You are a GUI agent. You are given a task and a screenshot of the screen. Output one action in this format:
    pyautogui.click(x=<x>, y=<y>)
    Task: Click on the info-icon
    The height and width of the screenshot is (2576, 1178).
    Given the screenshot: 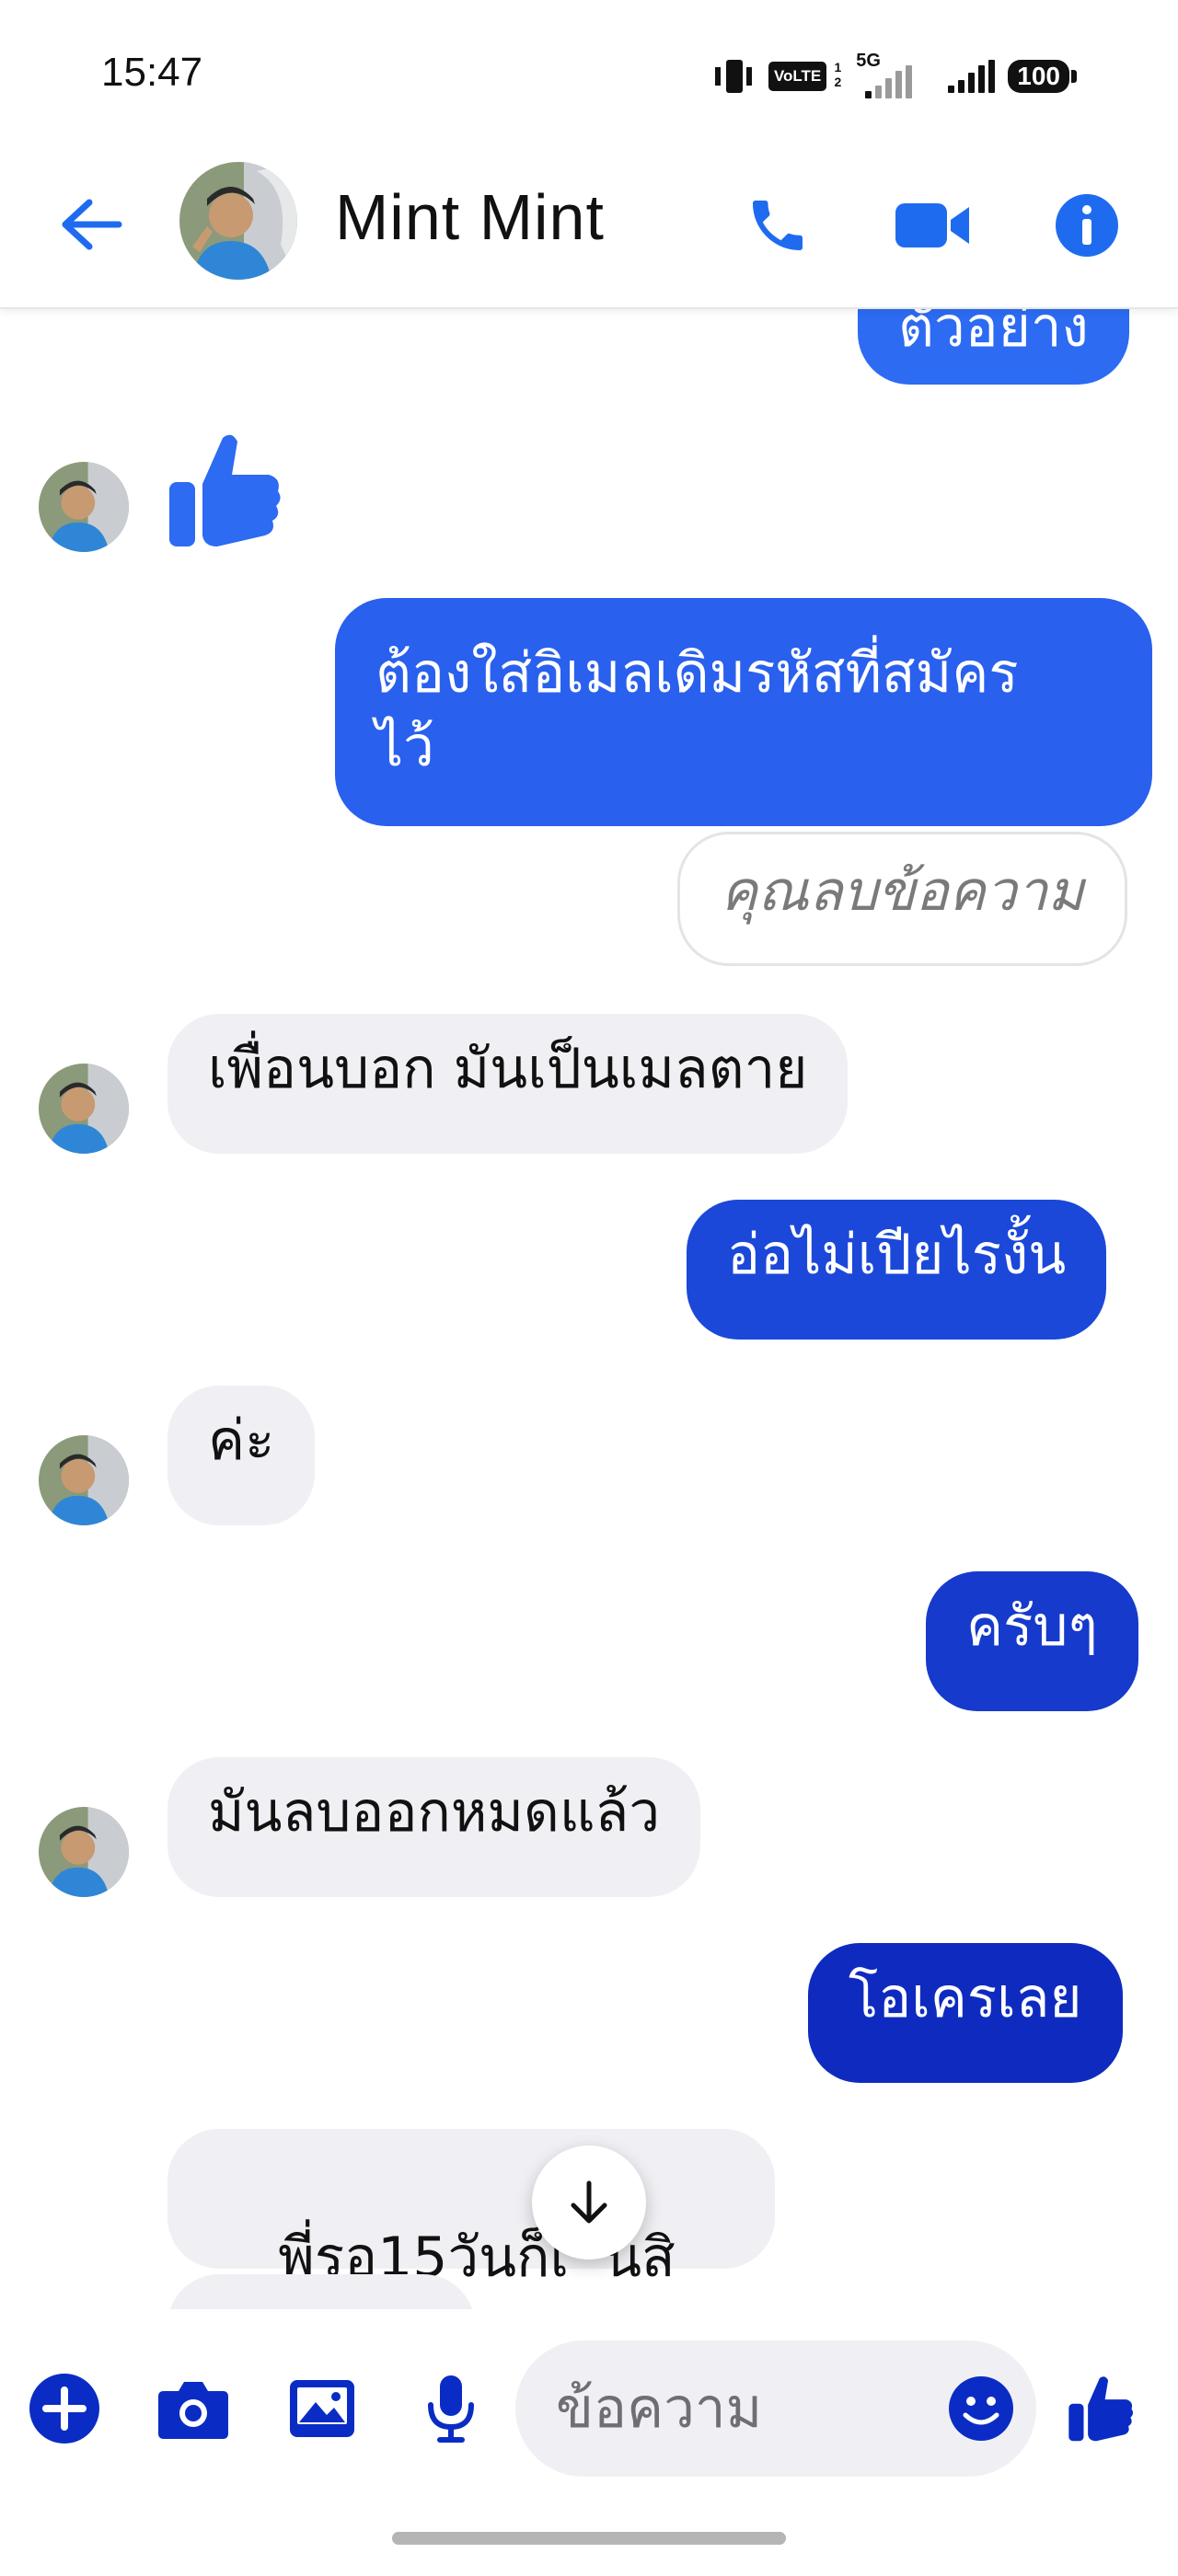 What is the action you would take?
    pyautogui.click(x=1087, y=225)
    